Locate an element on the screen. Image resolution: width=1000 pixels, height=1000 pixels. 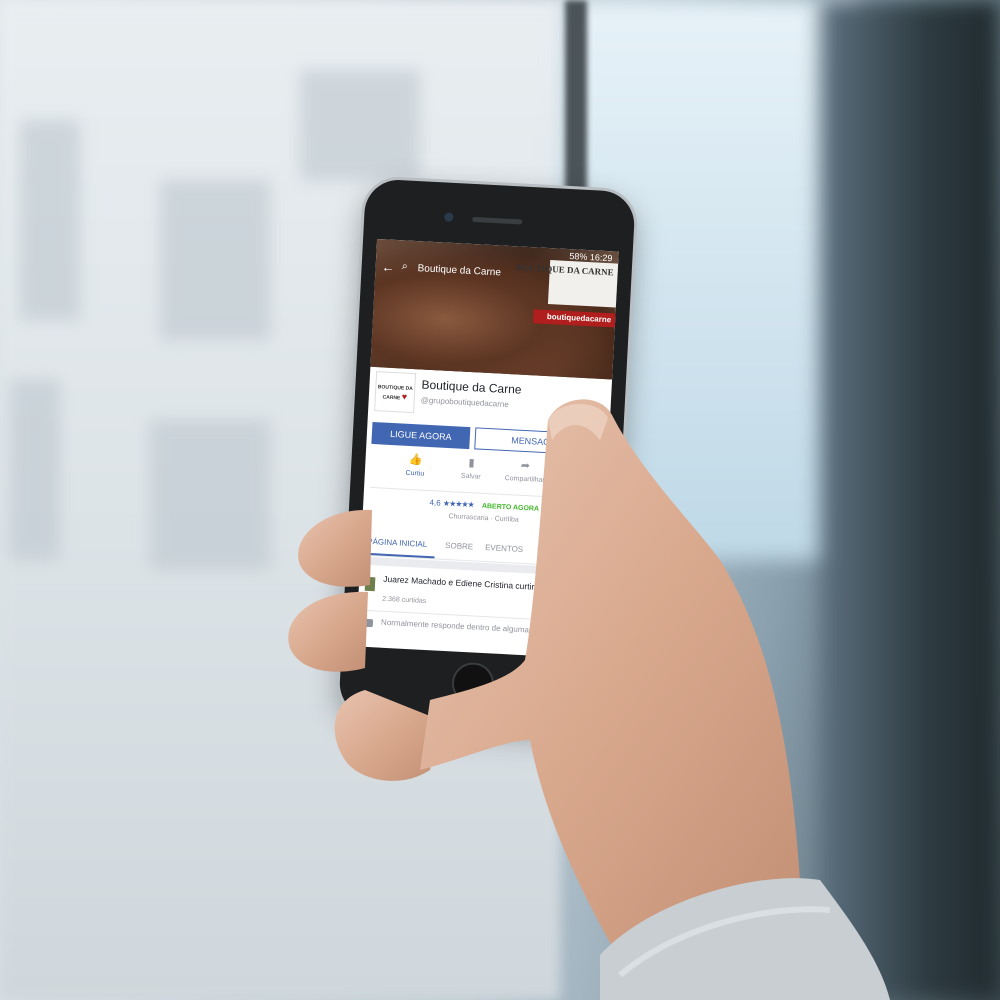
share-action: ➦ Compartilhar is located at coordinates (525, 470).